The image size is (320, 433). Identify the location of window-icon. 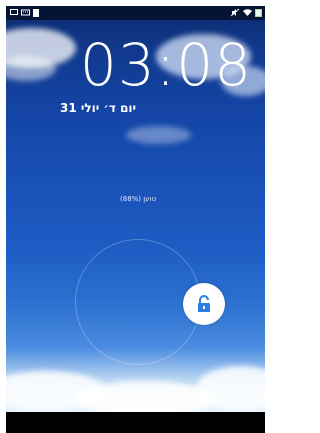
(14, 12).